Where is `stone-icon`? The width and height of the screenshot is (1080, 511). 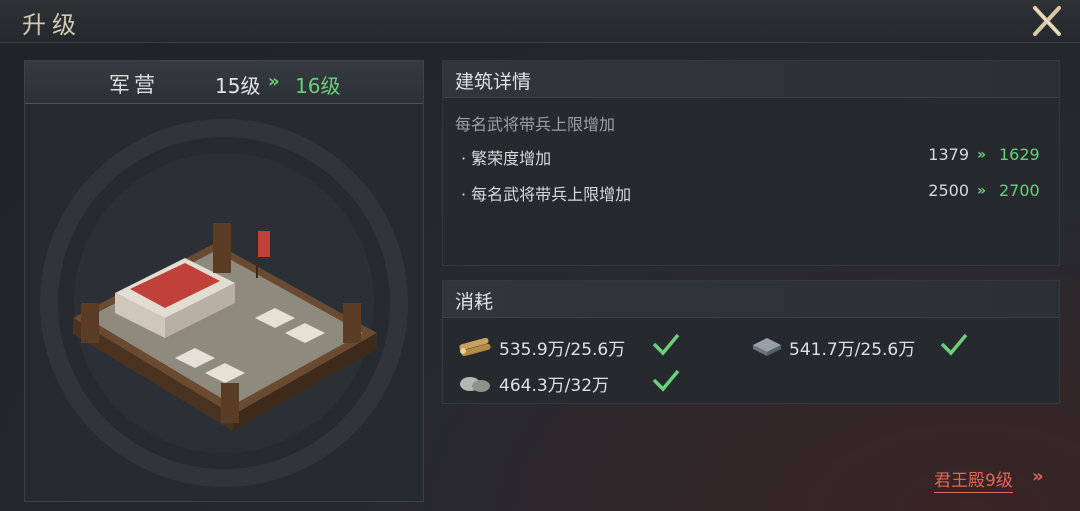
stone-icon is located at coordinates (475, 384).